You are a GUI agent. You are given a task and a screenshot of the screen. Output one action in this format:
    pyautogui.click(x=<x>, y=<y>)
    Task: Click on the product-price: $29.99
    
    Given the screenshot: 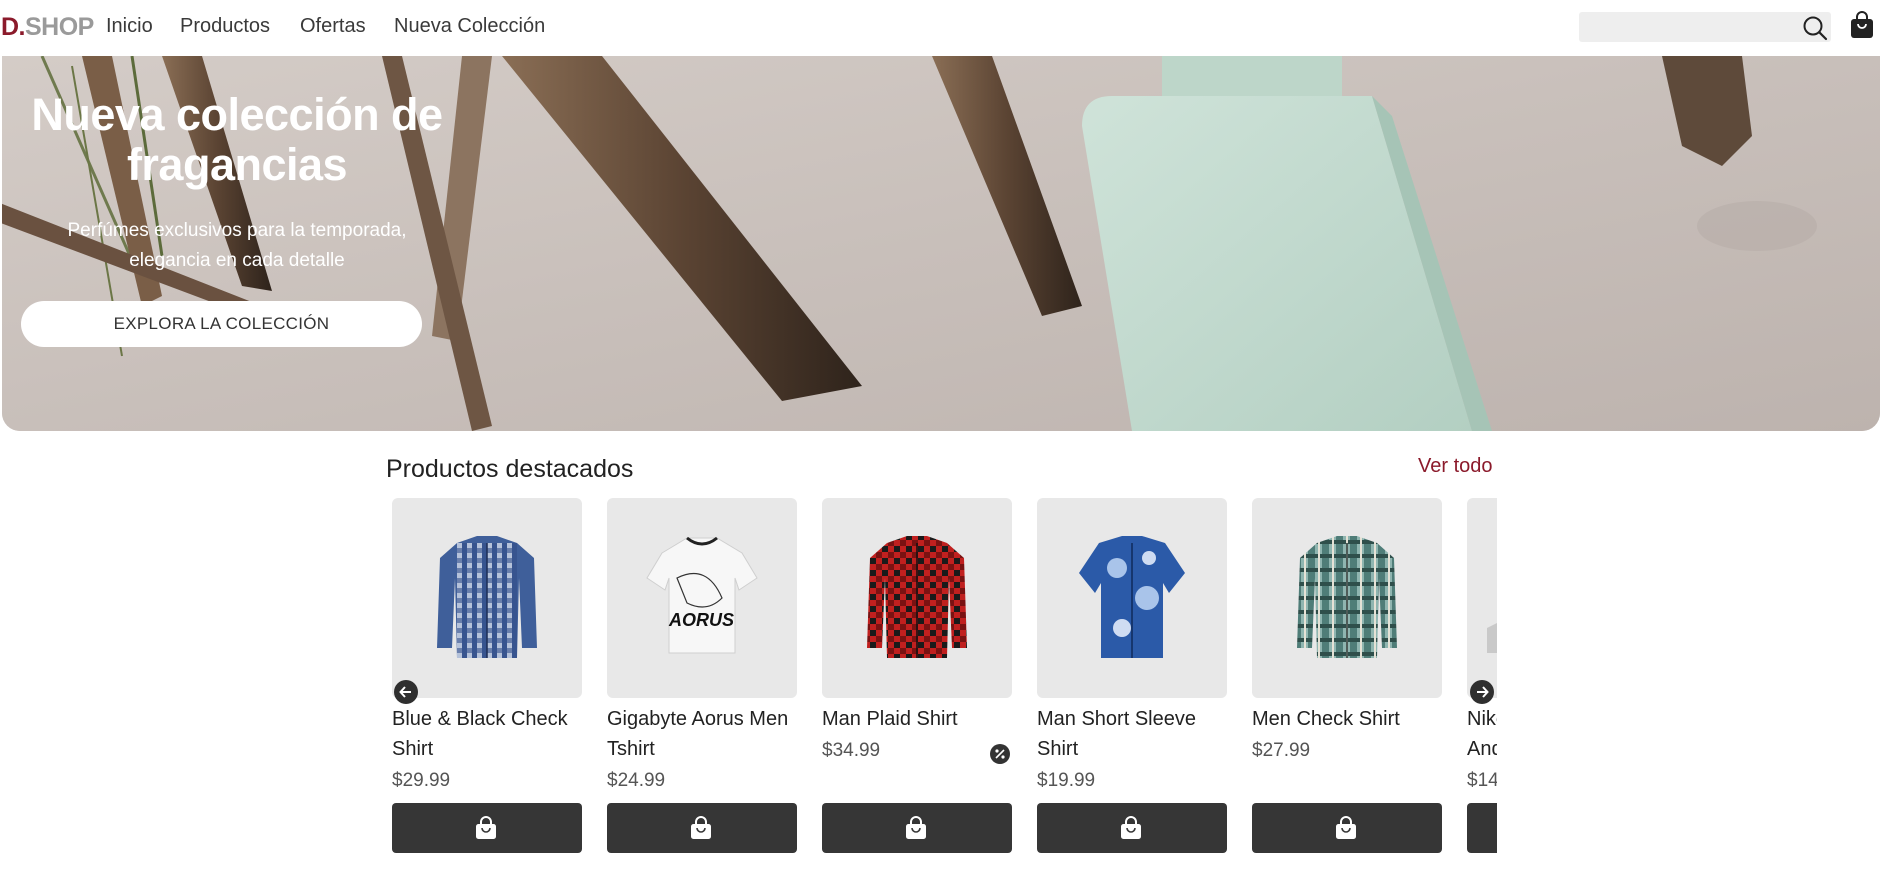 What is the action you would take?
    pyautogui.click(x=421, y=780)
    